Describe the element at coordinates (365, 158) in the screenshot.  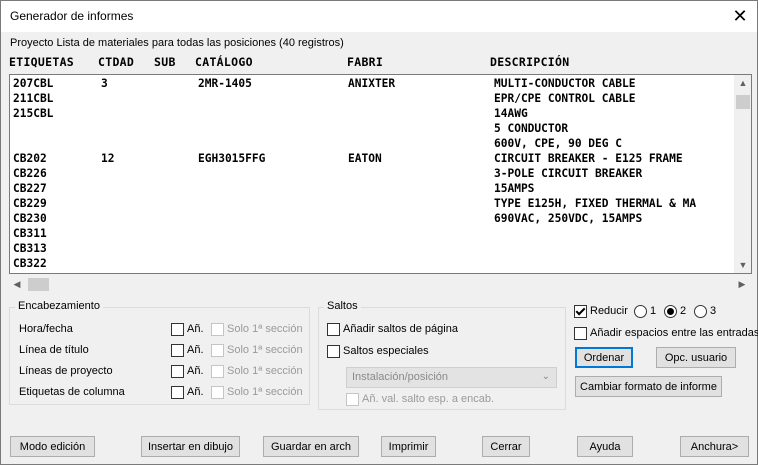
I see `cell-fabri: EATON` at that location.